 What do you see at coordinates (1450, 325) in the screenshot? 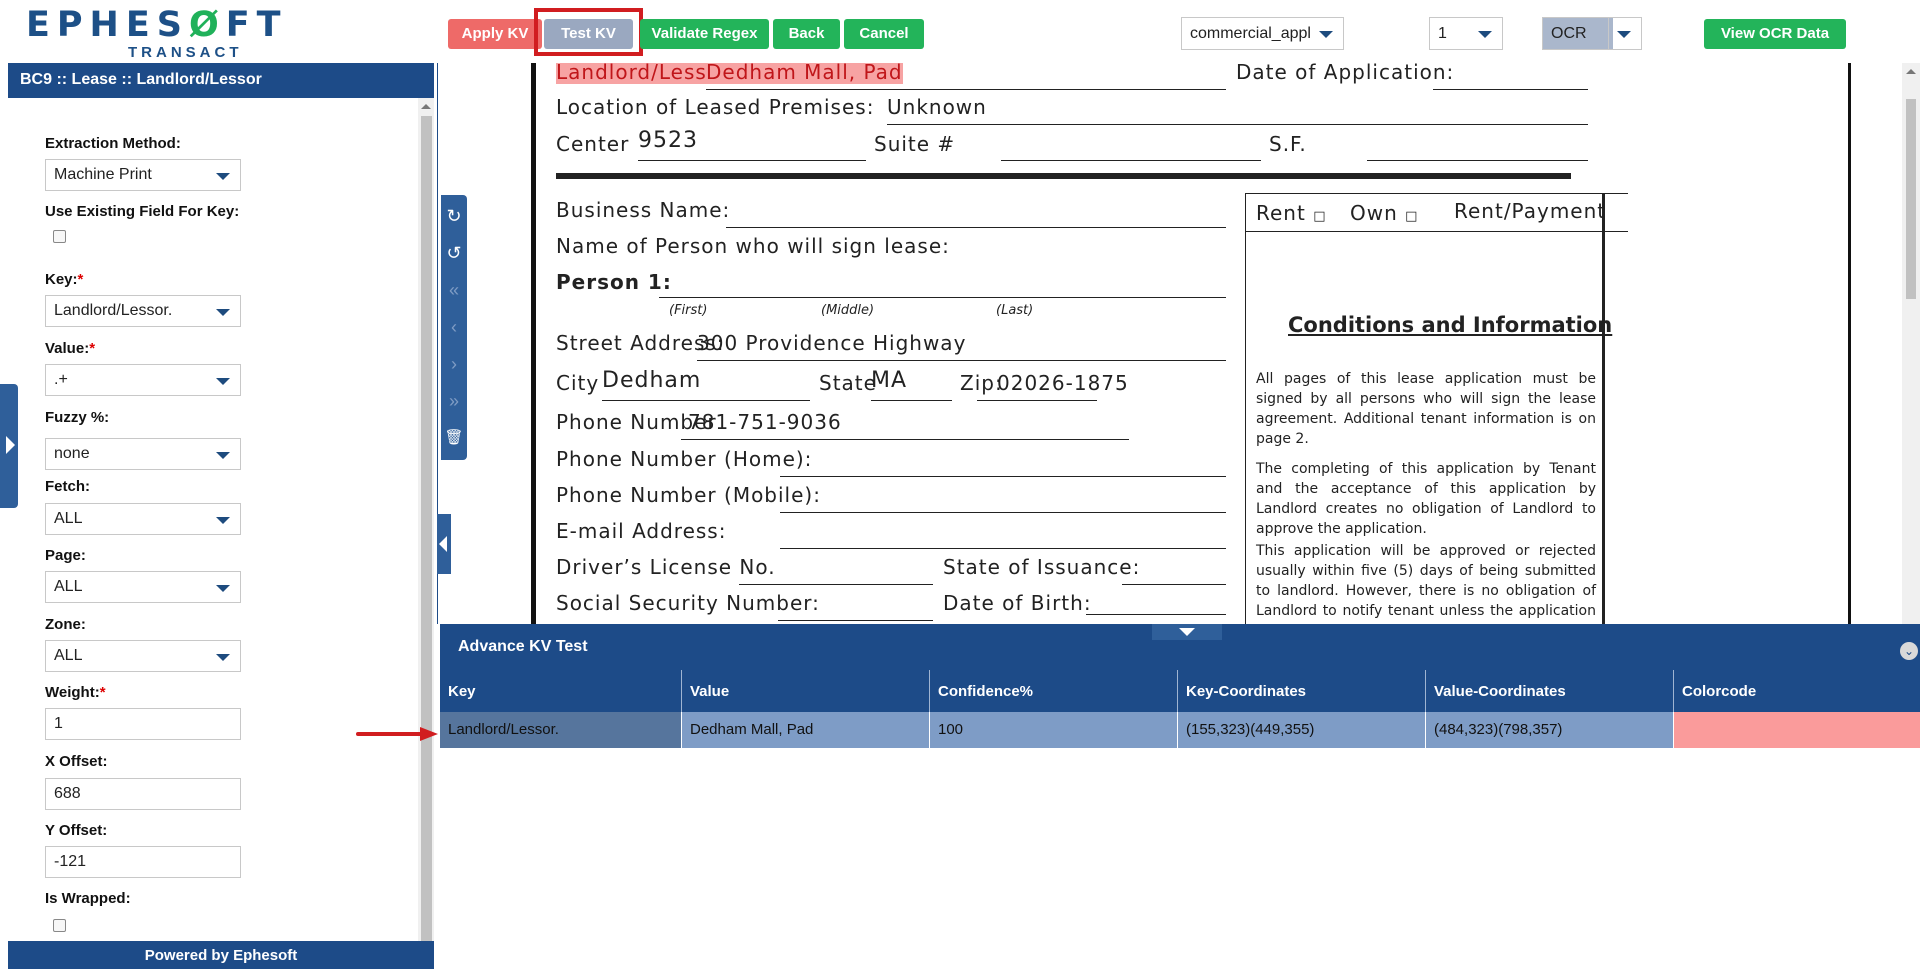
I see `conditions-heading: Conditions and Information` at bounding box center [1450, 325].